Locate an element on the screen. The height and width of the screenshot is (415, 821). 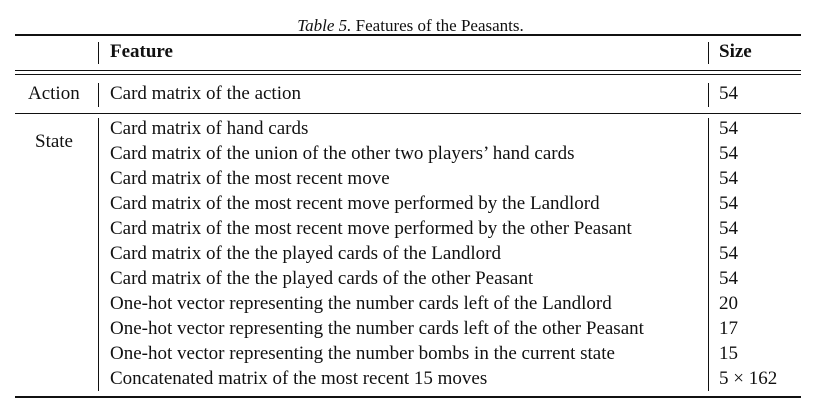
state-row-size: 5 × 162 is located at coordinates (748, 378).